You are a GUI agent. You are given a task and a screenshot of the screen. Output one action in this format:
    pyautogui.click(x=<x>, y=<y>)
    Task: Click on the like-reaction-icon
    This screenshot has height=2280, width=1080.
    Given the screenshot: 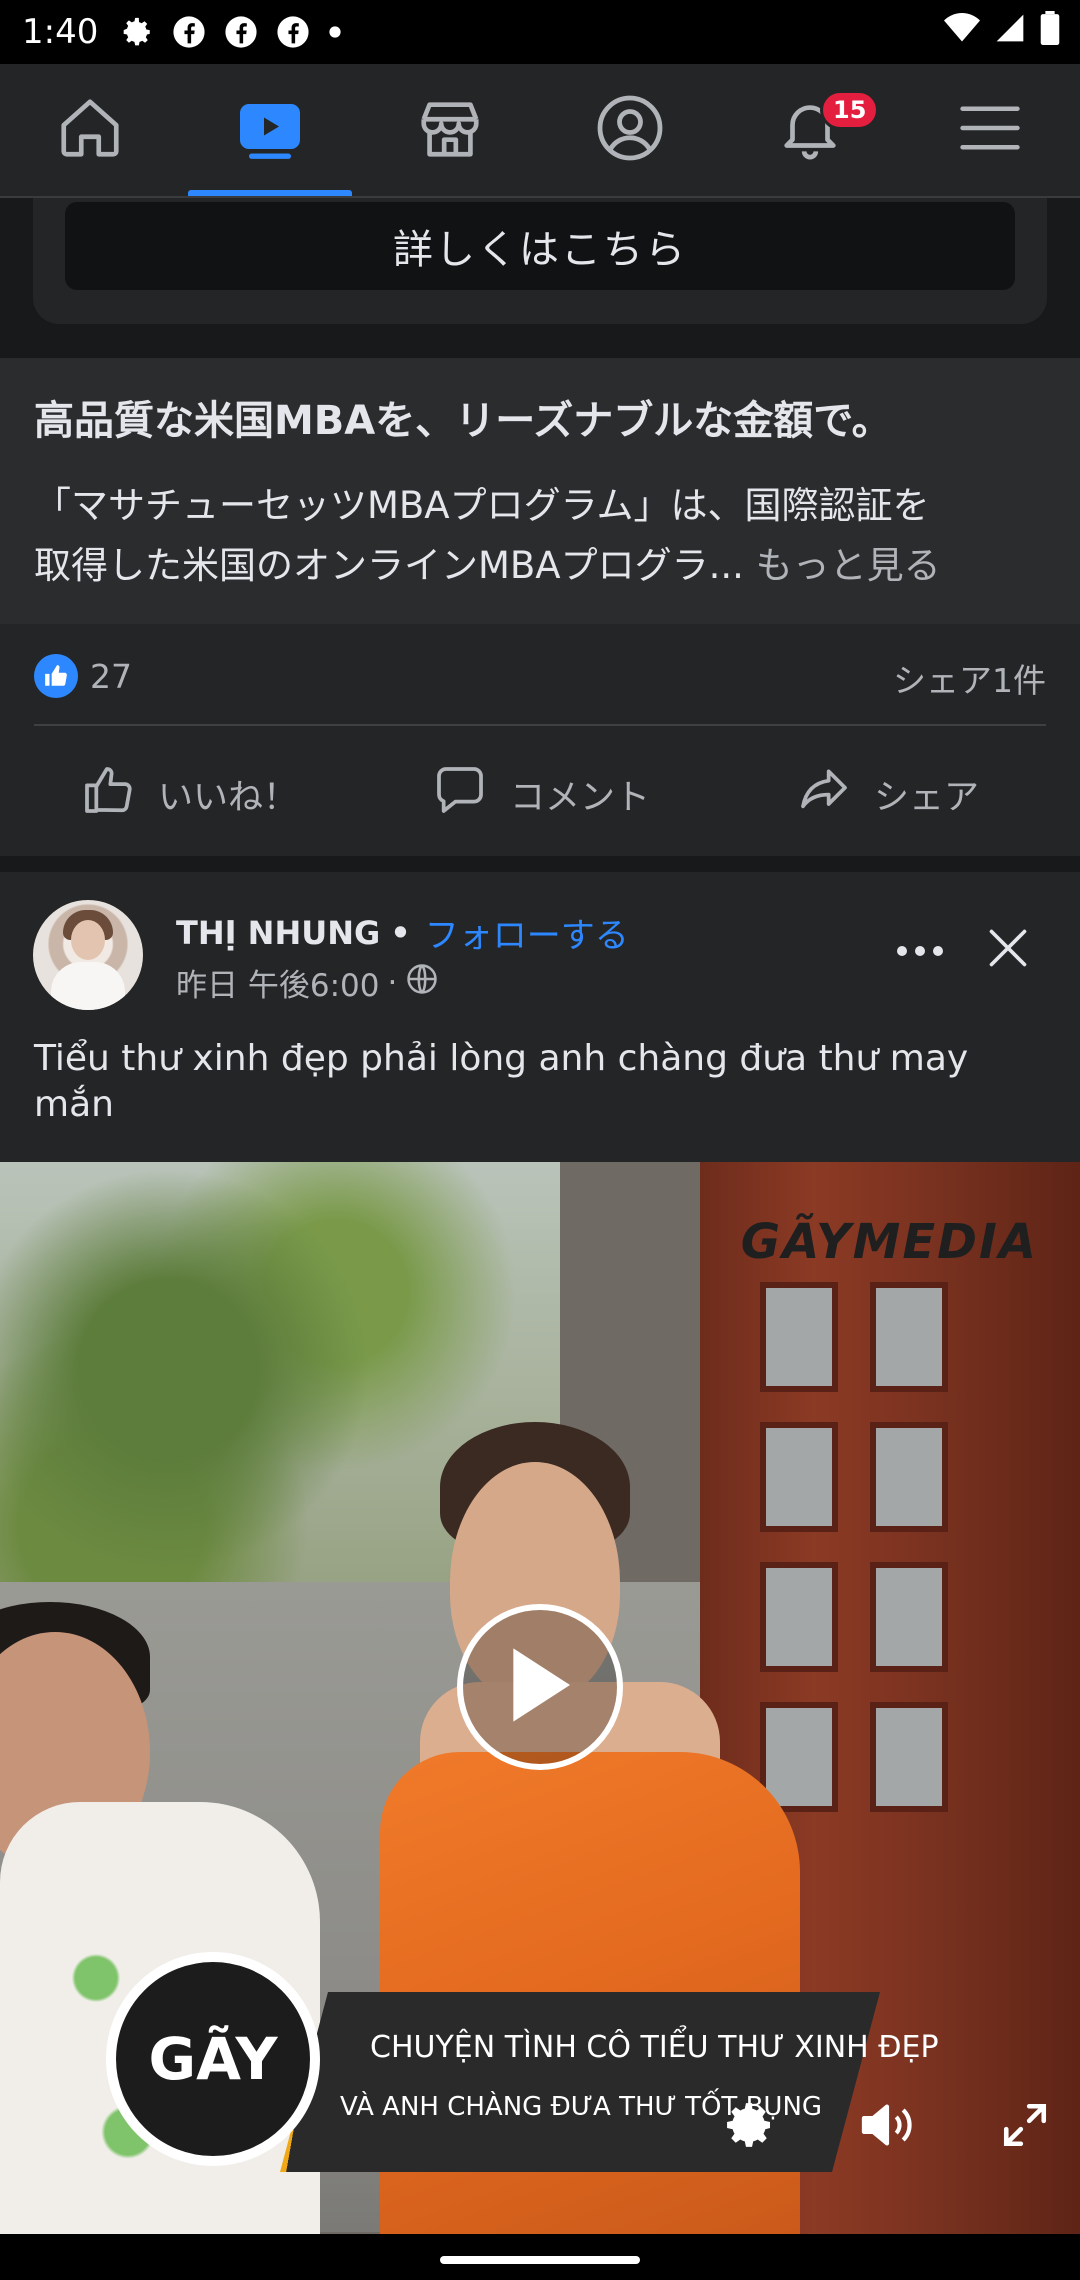 What is the action you would take?
    pyautogui.click(x=56, y=676)
    